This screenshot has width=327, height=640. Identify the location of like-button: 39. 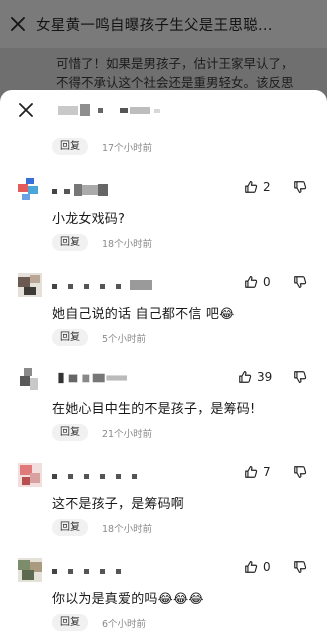
(255, 377).